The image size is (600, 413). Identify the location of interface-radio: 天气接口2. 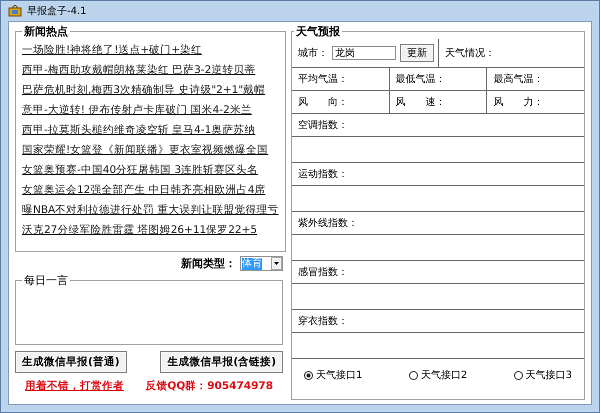
(438, 375).